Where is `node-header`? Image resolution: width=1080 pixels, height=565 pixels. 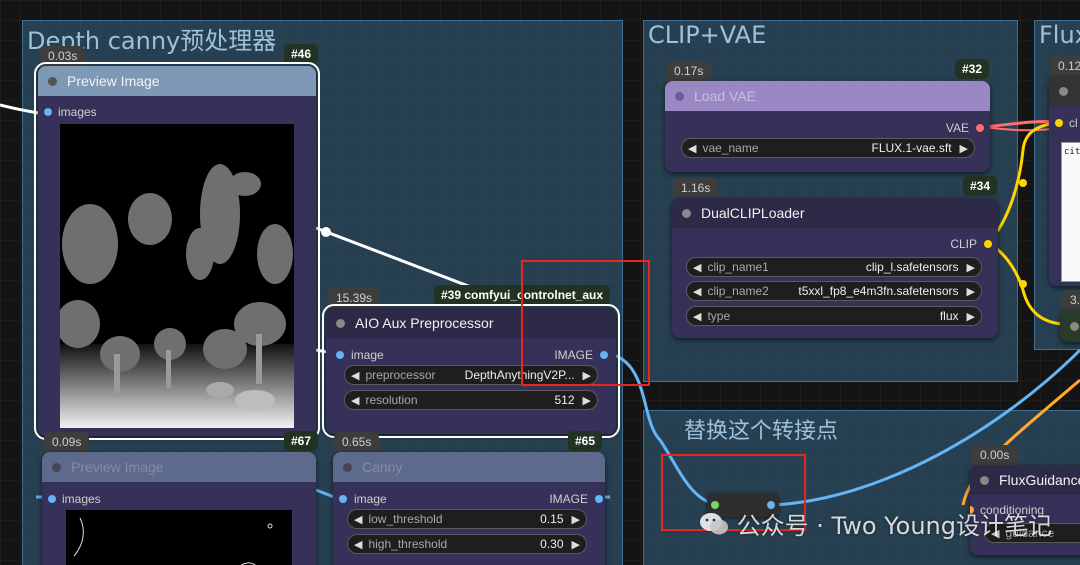
node-header is located at coordinates (1064, 91).